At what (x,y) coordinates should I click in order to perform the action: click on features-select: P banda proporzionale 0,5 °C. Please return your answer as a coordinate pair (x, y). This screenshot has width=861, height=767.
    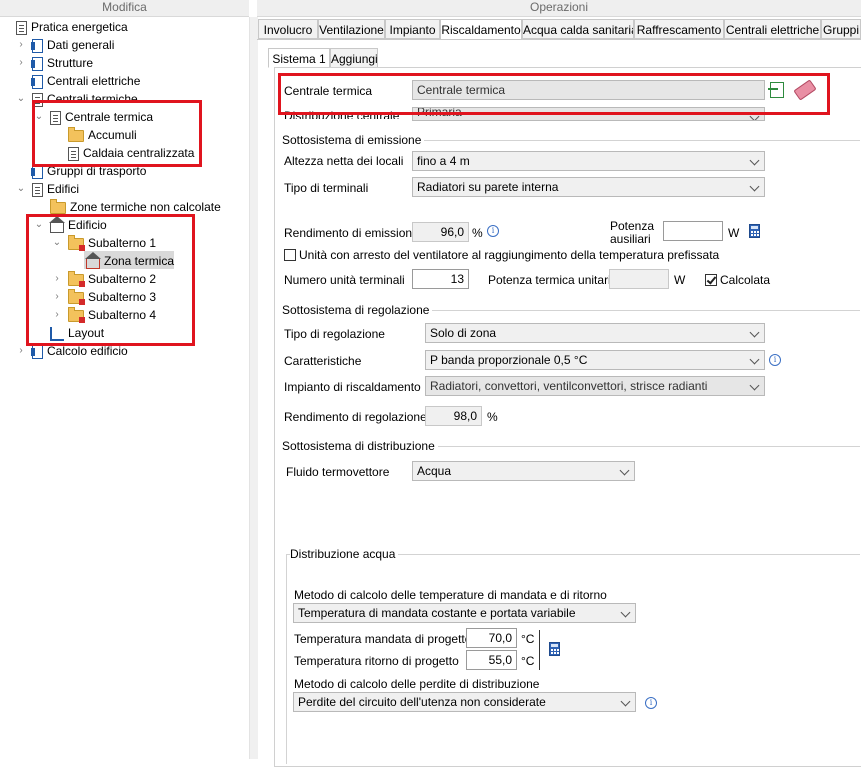
    Looking at the image, I should click on (595, 360).